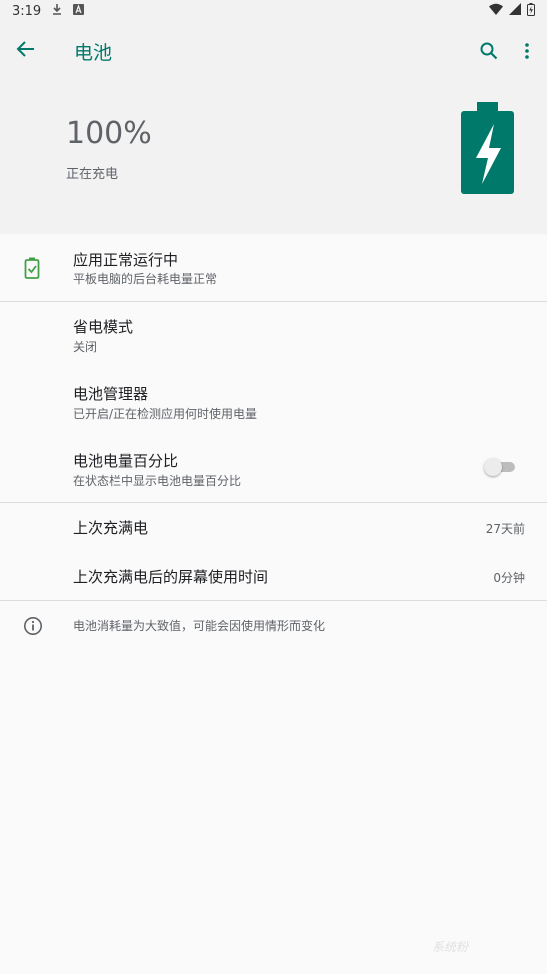 This screenshot has height=974, width=547. I want to click on status-time: 3:19, so click(27, 11).